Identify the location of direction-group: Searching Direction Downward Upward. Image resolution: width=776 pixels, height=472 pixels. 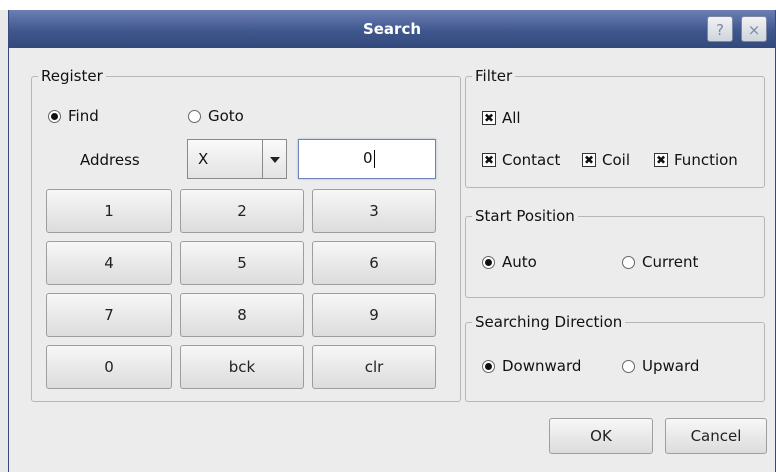
(615, 357).